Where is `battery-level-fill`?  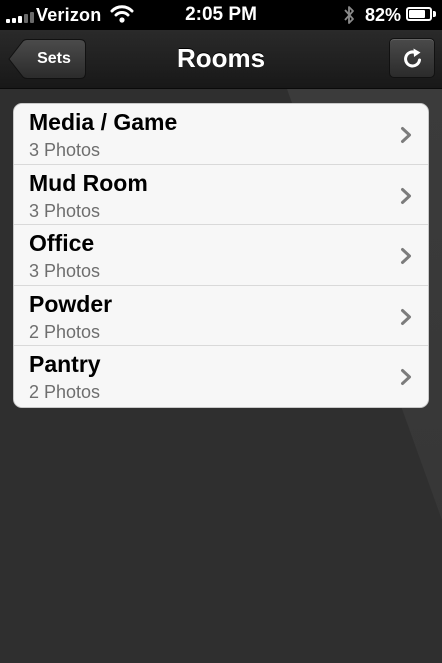
battery-level-fill is located at coordinates (417, 14).